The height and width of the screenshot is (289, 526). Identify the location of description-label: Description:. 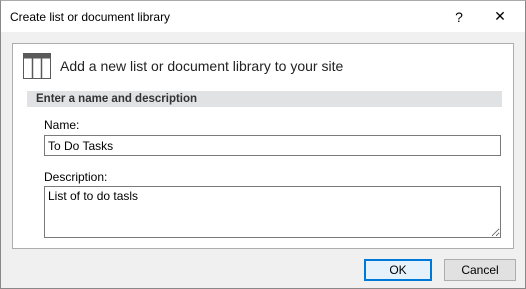
(76, 177).